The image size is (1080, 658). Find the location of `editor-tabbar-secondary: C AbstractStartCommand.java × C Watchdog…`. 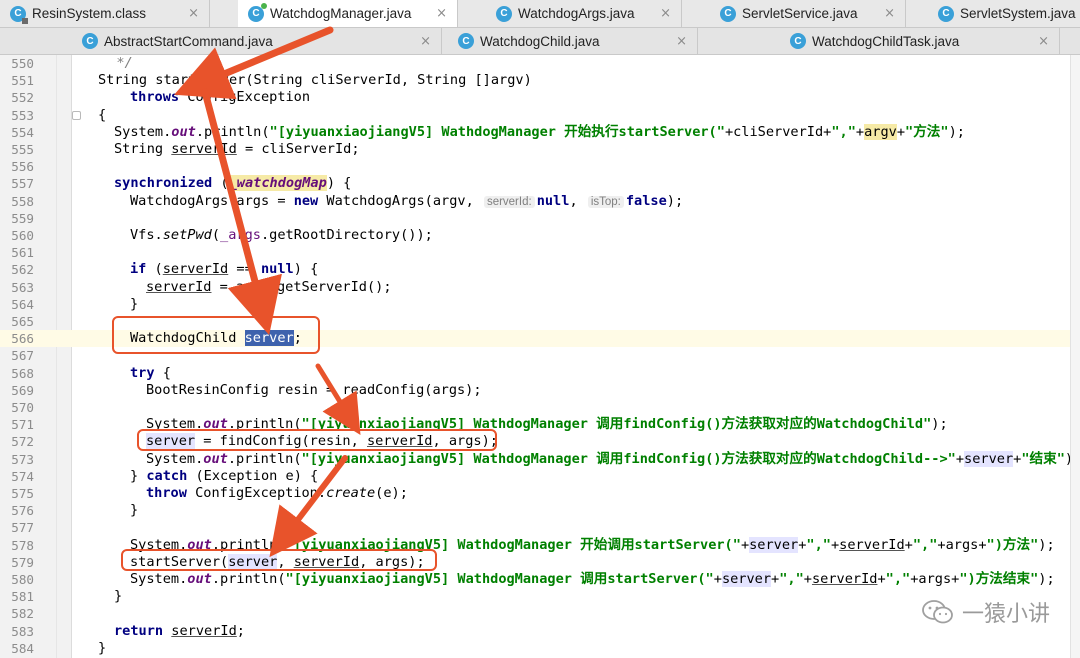

editor-tabbar-secondary: C AbstractStartCommand.java × C Watchdog… is located at coordinates (540, 41).